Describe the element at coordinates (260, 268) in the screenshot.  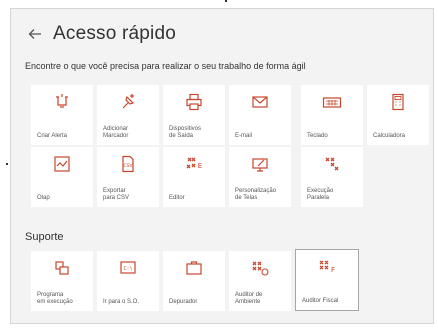
I see `audit-env-icon` at that location.